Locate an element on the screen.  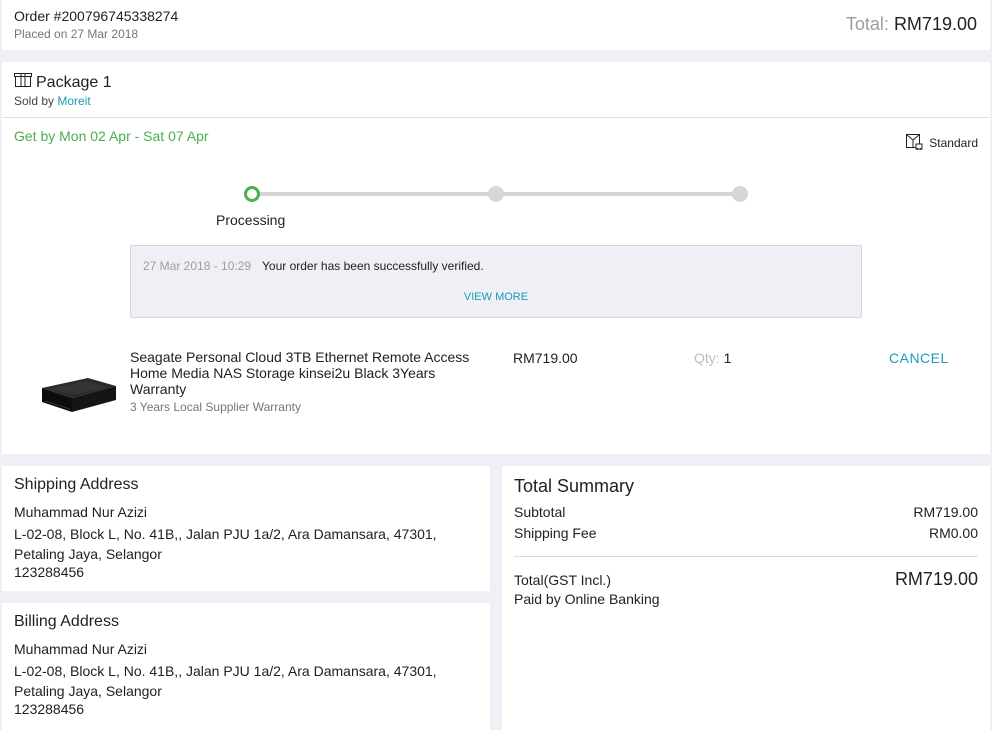
sold-by: Sold by Moreit is located at coordinates (52, 101).